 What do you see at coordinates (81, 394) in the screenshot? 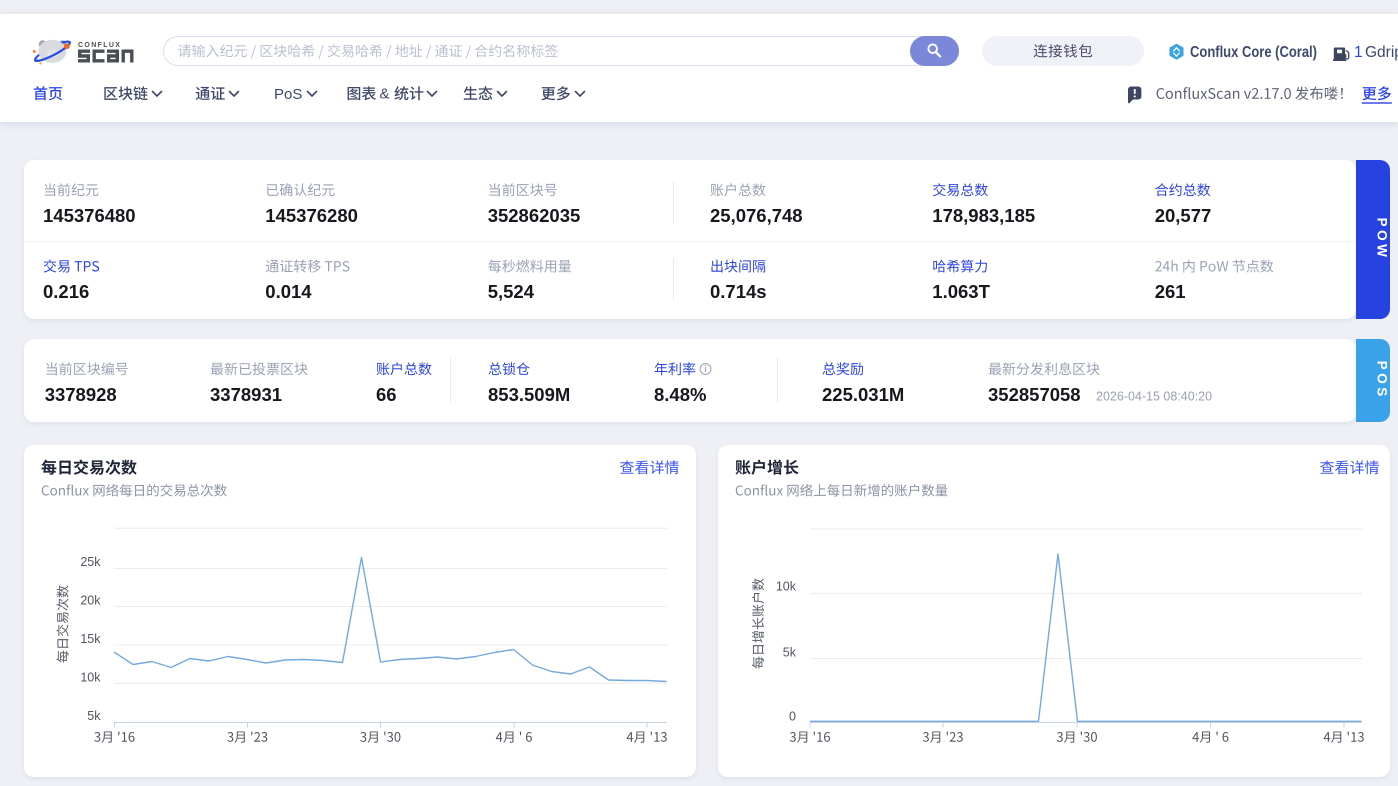
I see `svg-text: 3378928` at bounding box center [81, 394].